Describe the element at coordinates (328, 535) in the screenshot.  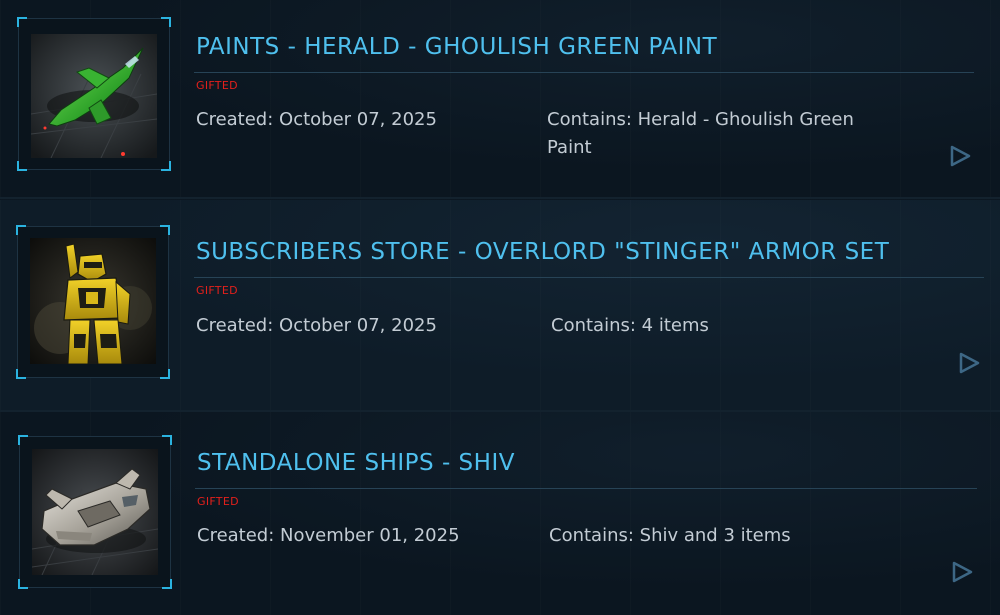
I see `created-date: Created: November 01, 2025` at that location.